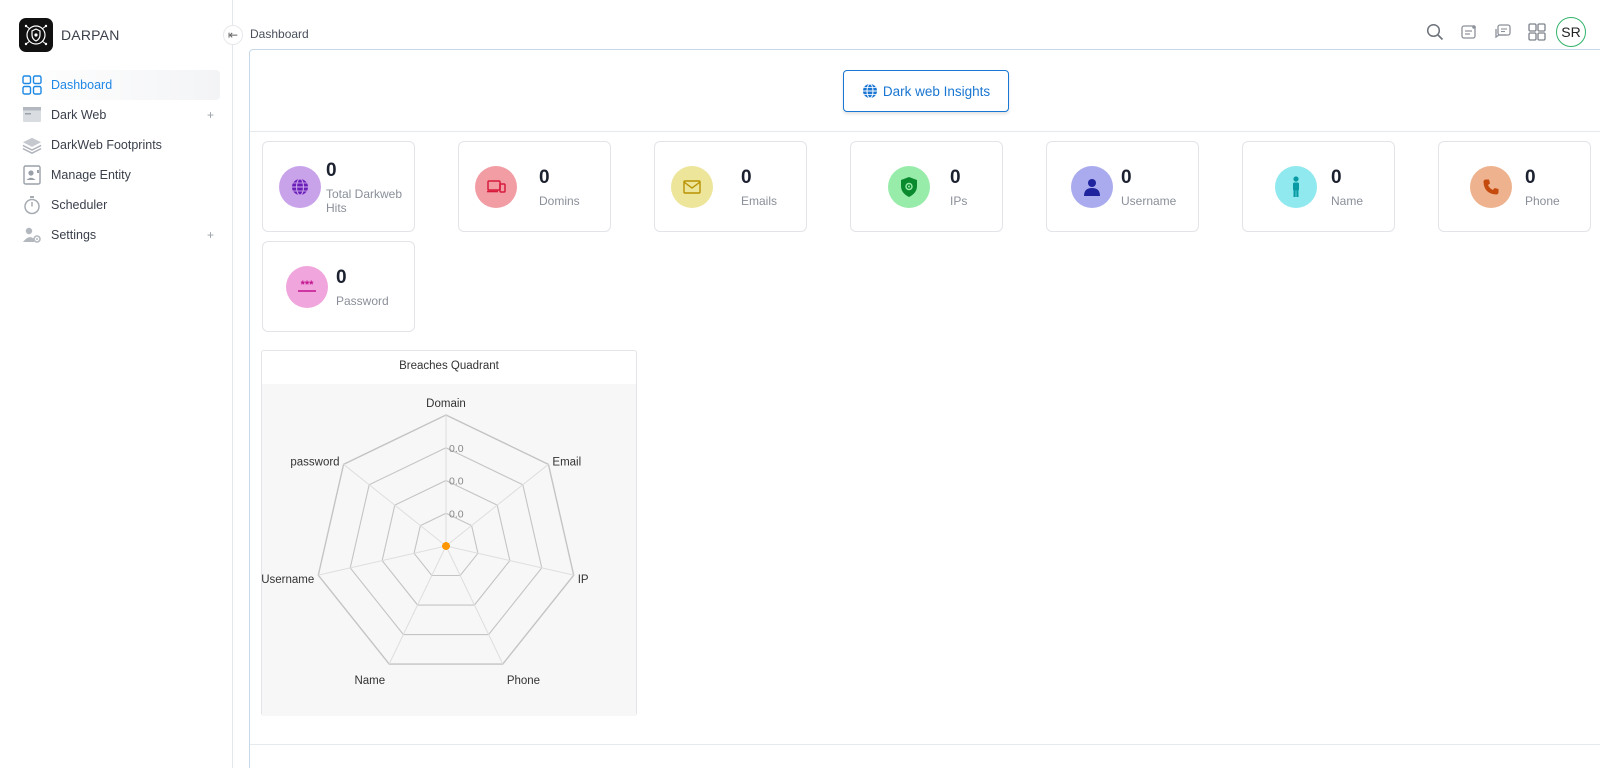  What do you see at coordinates (1318, 186) in the screenshot?
I see `stat-card-name: 0 Name` at bounding box center [1318, 186].